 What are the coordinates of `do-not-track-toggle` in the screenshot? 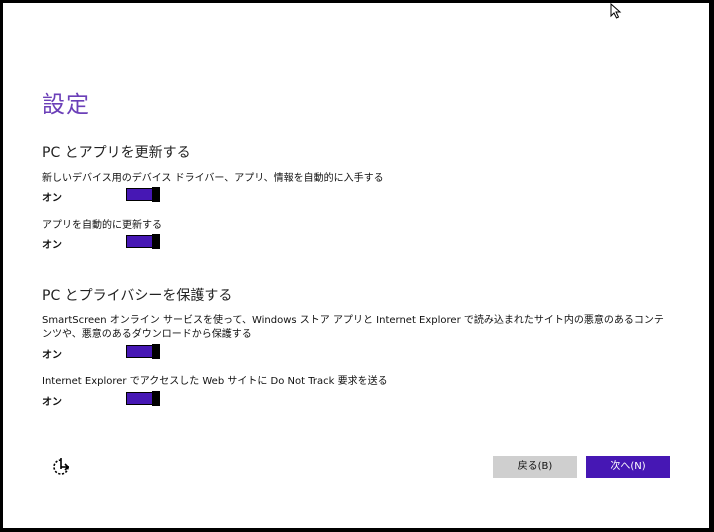 It's located at (143, 398).